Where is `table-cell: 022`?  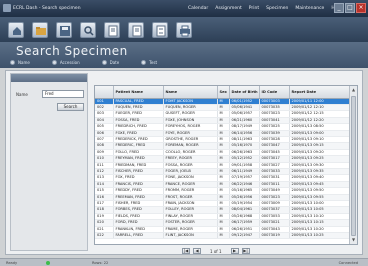
table-cell: 022 is located at coordinates (104, 236).